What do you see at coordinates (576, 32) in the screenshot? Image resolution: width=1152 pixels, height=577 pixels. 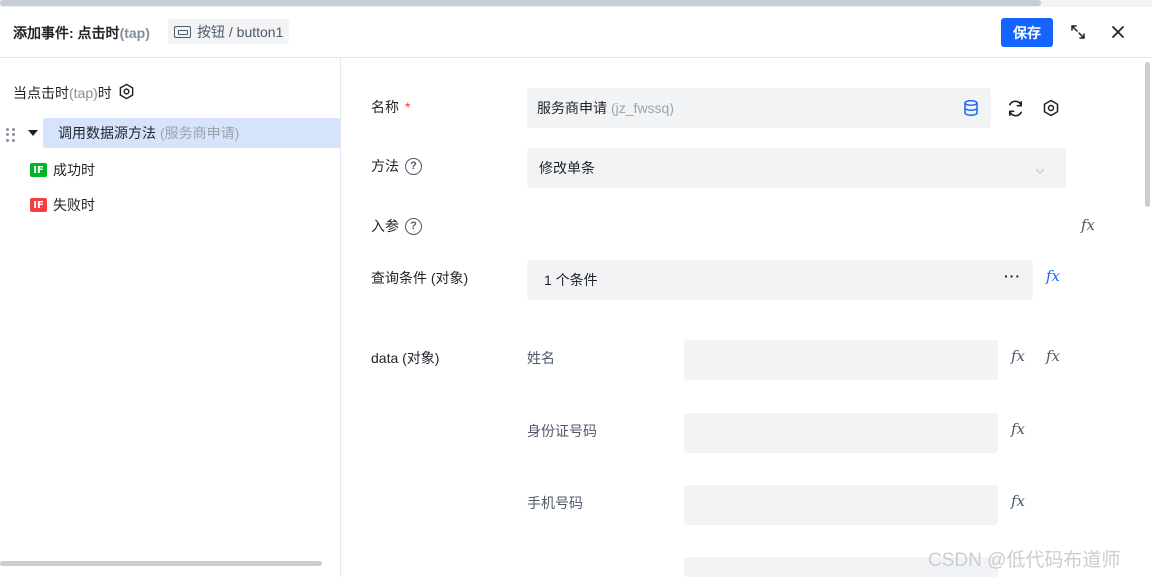 I see `dialog-header: 添加事件: 点击时(tap) 按钮 / button1 保存` at bounding box center [576, 32].